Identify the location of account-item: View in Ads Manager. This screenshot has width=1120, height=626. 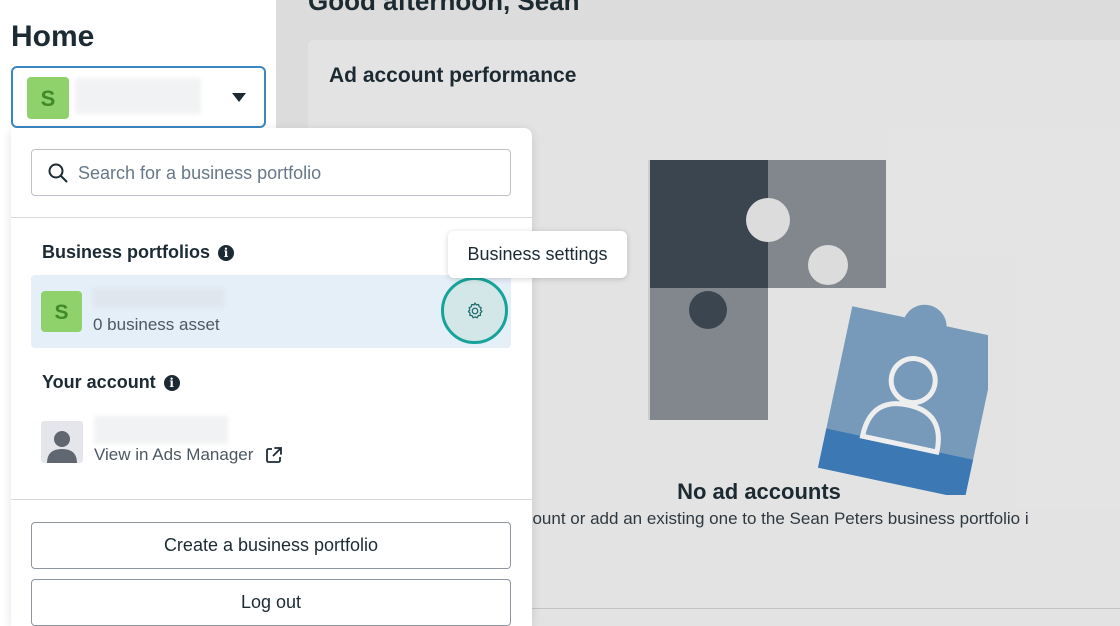
(276, 447).